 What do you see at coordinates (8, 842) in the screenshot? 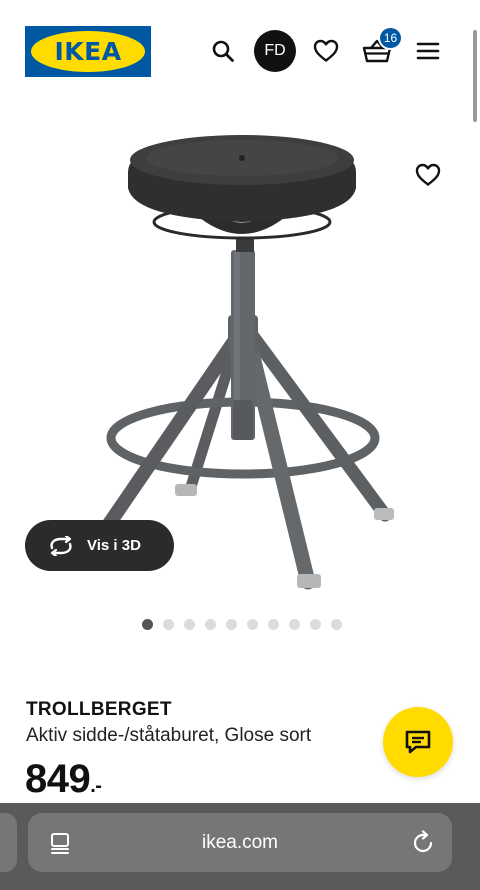
I see `previous-tab-peek` at bounding box center [8, 842].